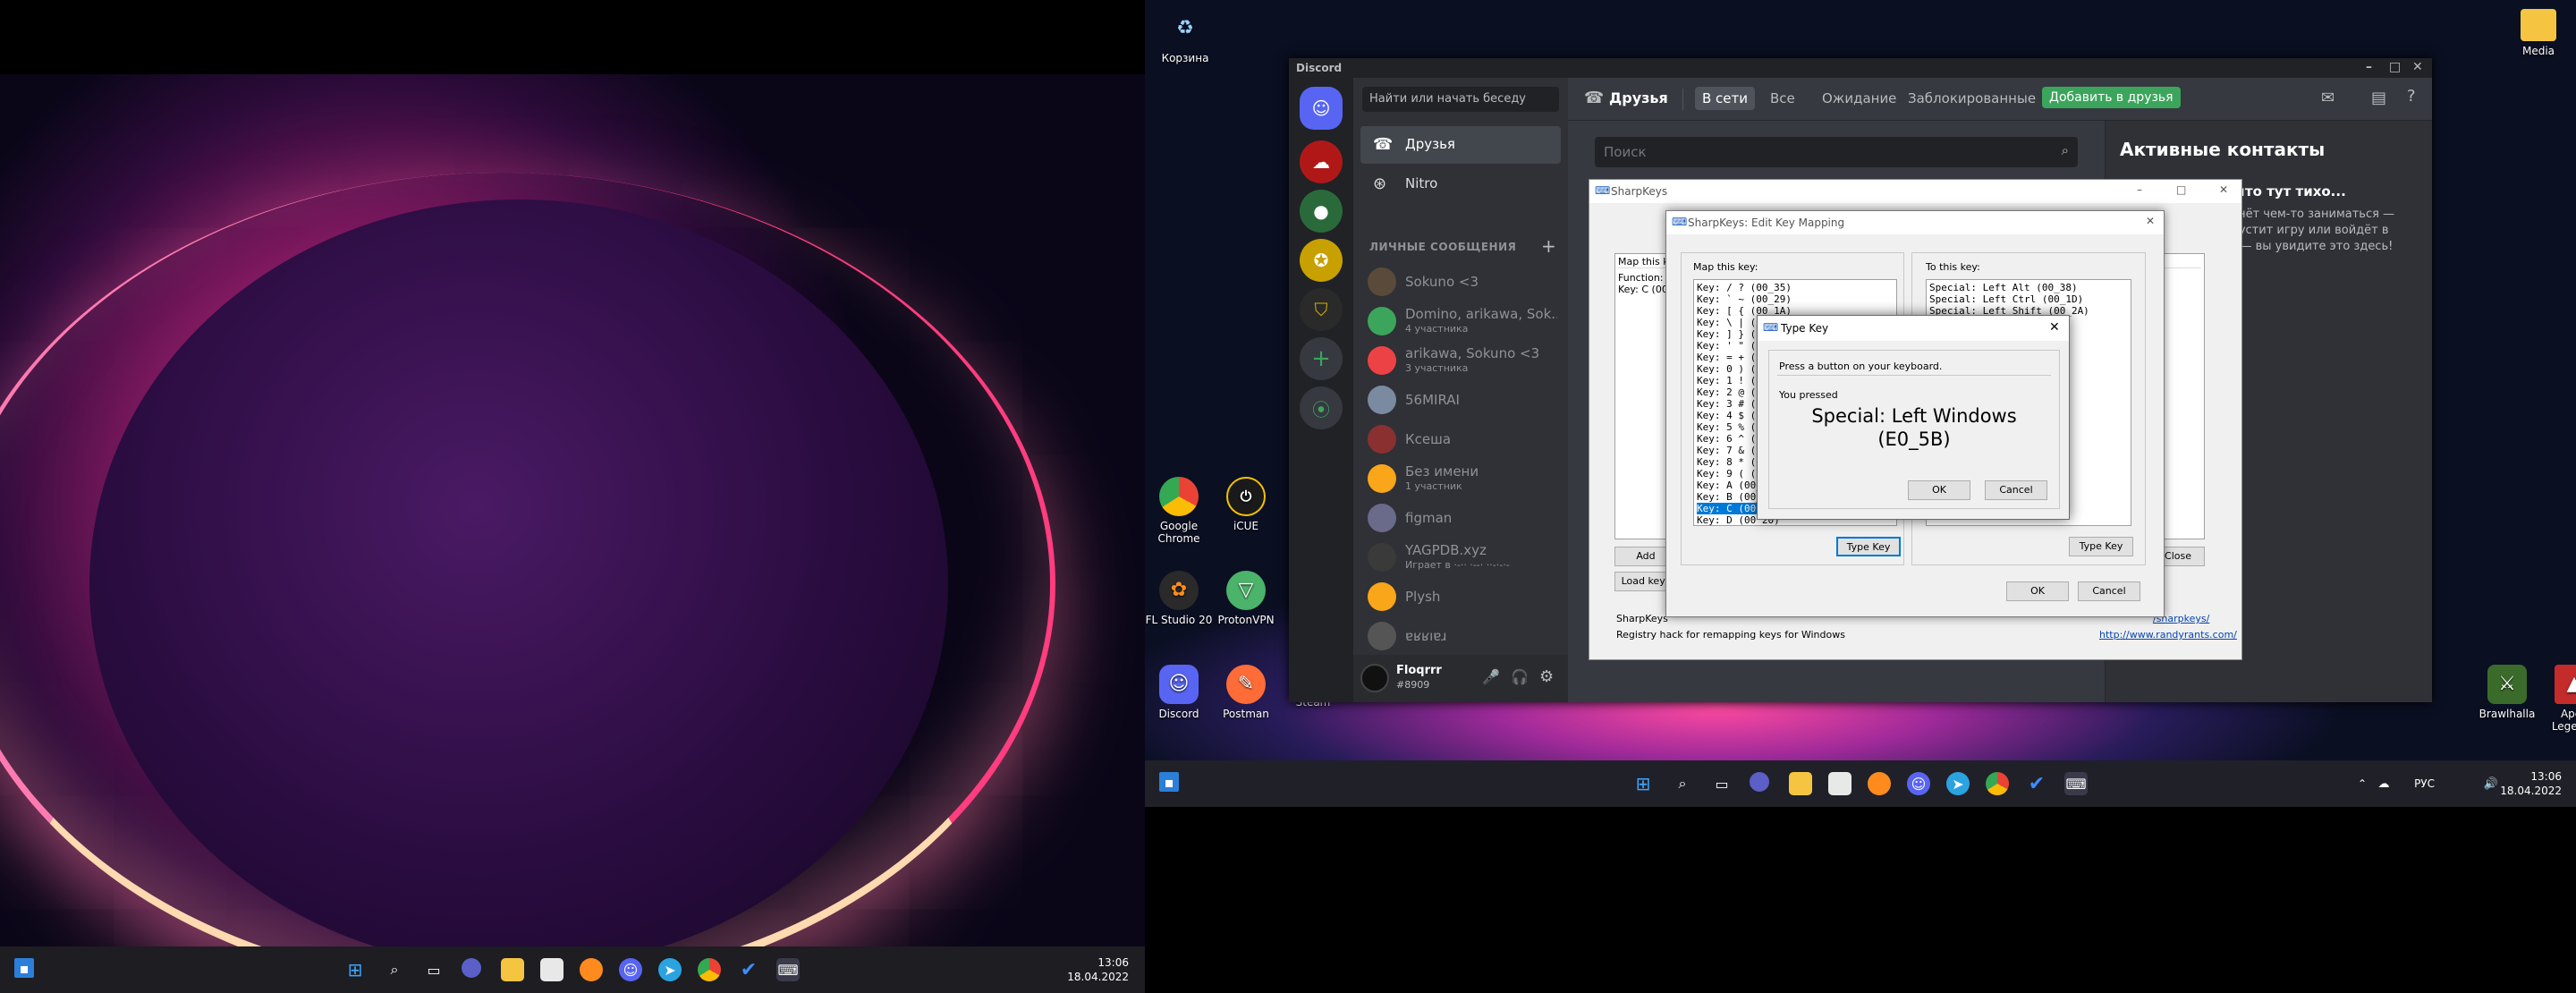 The width and height of the screenshot is (2576, 993). I want to click on to-type-key-button: Type Key, so click(2101, 546).